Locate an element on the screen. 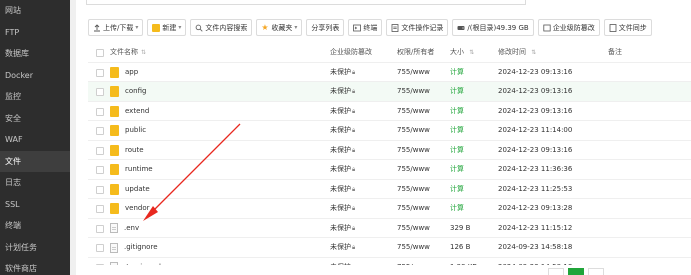  sidebar-item-ssl: SSL is located at coordinates (35, 205).